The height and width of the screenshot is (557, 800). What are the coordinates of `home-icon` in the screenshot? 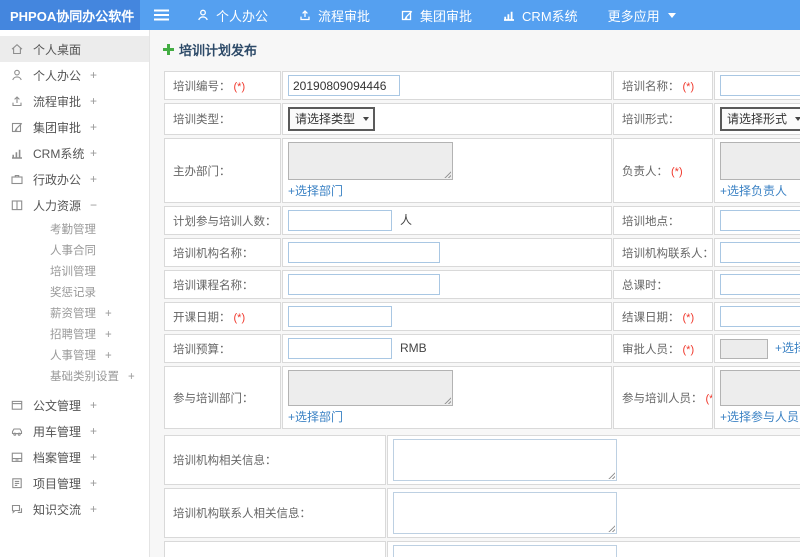 It's located at (17, 49).